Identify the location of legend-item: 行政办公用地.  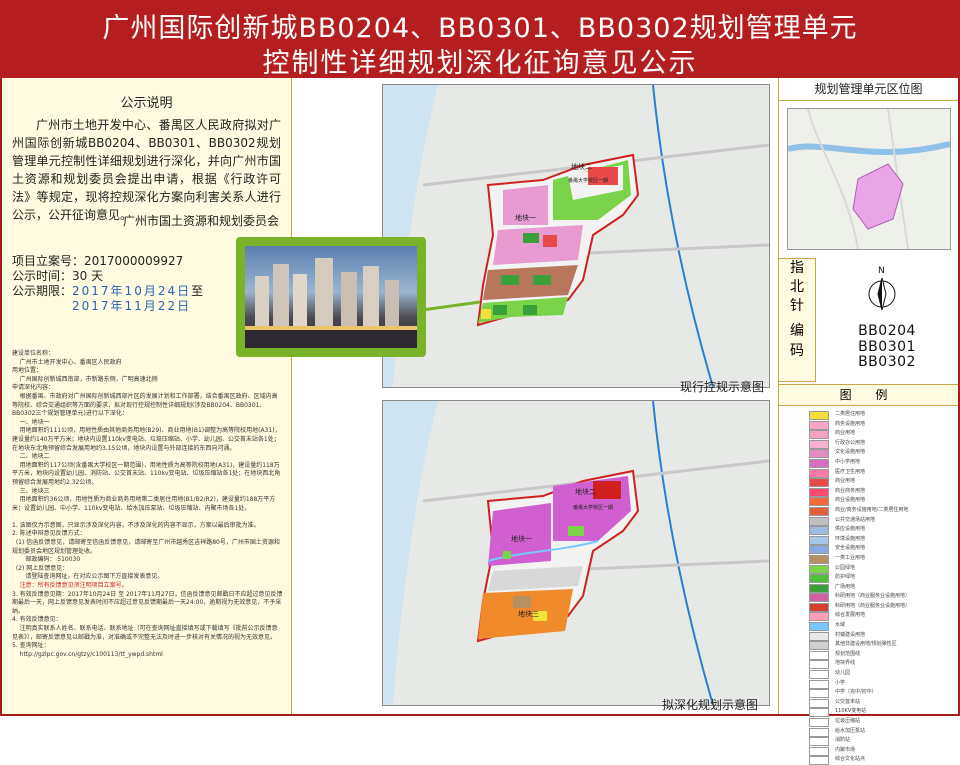
(879, 444).